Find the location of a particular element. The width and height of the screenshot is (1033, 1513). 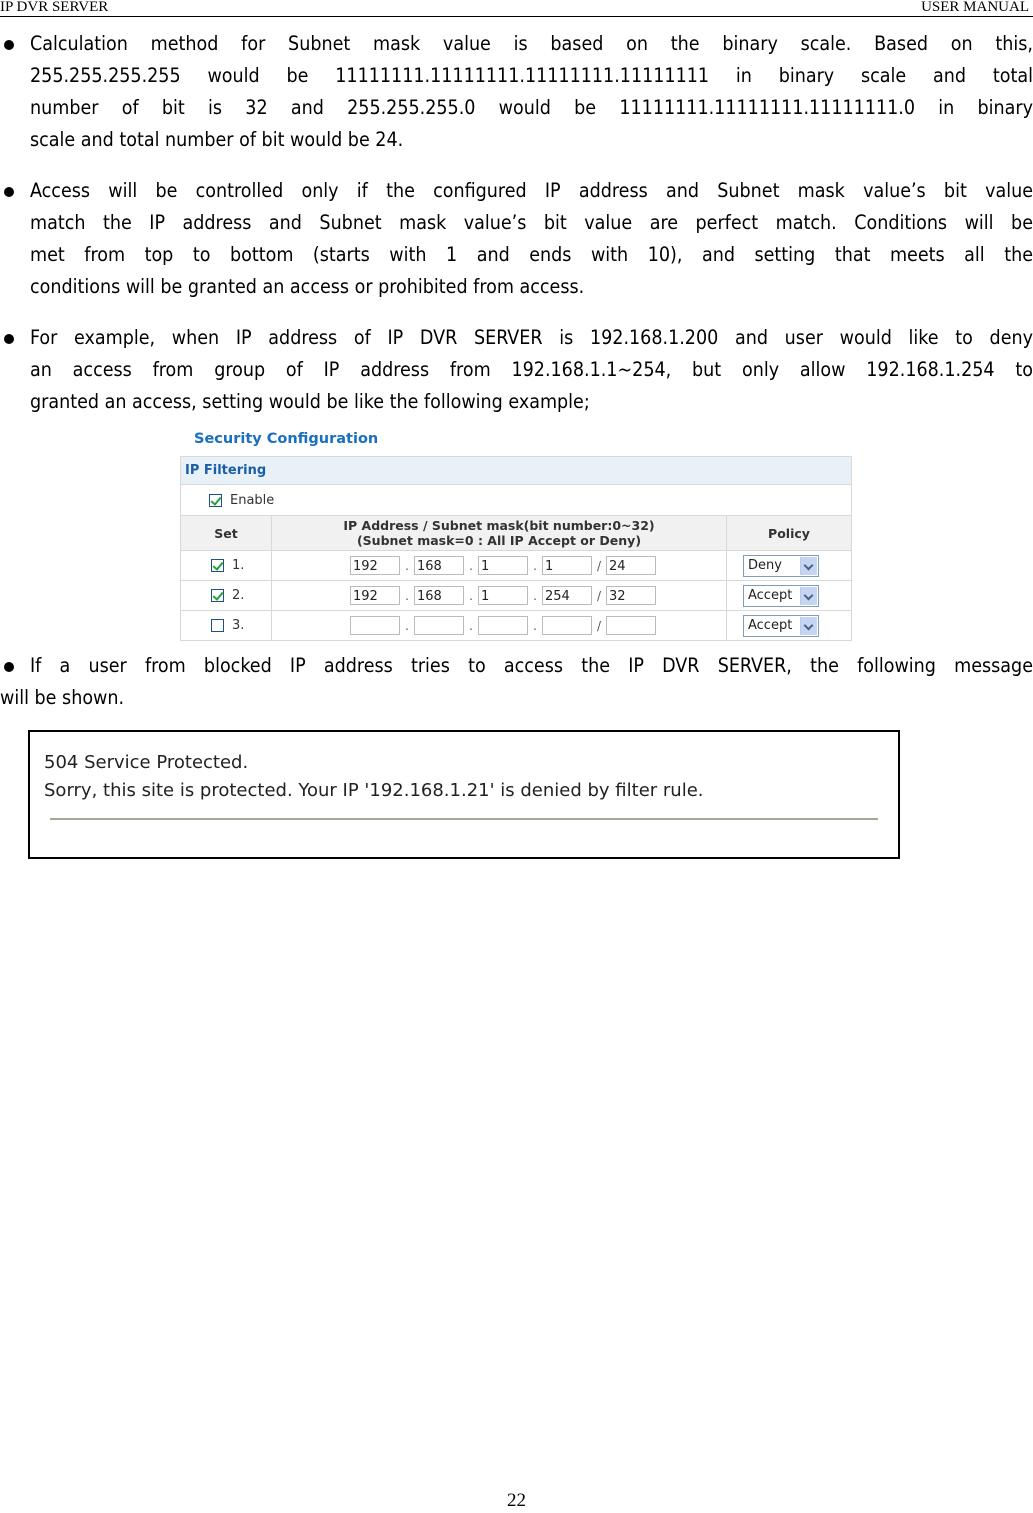

subnet-mask-bits-input: 24 is located at coordinates (631, 565).